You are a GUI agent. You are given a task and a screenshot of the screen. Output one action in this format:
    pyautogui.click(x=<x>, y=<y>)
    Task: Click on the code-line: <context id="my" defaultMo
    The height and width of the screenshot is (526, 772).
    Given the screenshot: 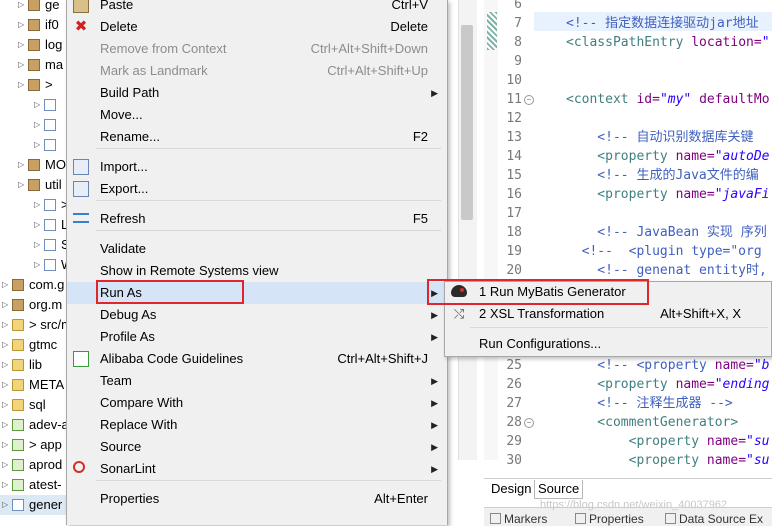 What is the action you would take?
    pyautogui.click(x=669, y=99)
    